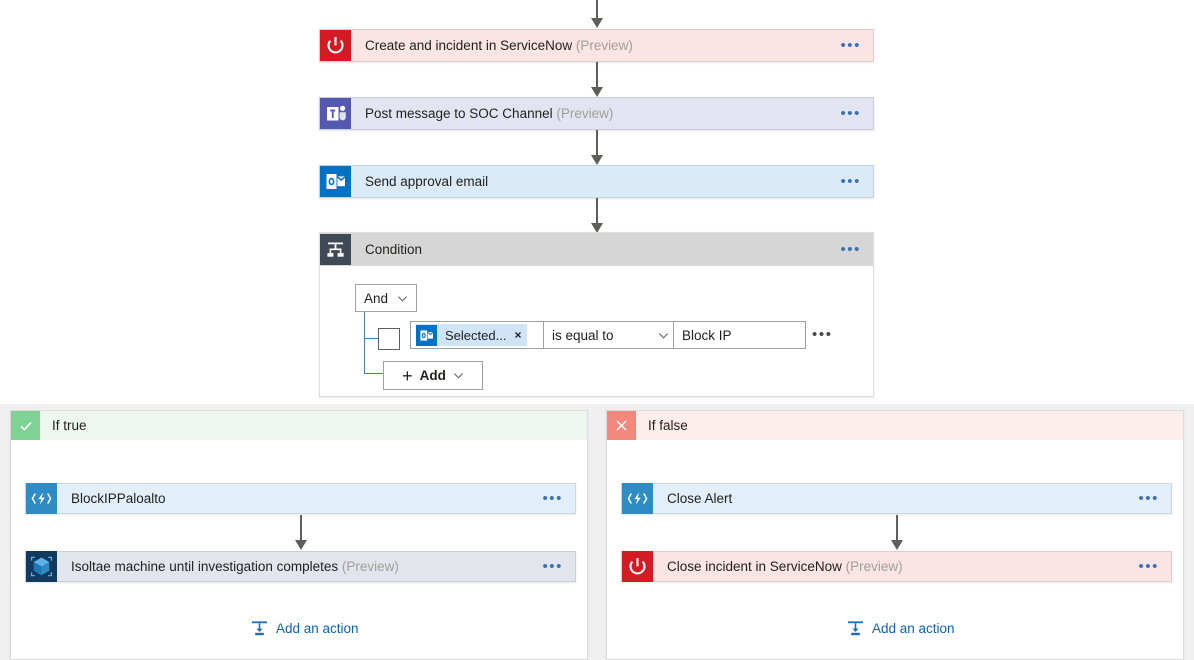  Describe the element at coordinates (597, 14) in the screenshot. I see `connector-arrow-top` at that location.